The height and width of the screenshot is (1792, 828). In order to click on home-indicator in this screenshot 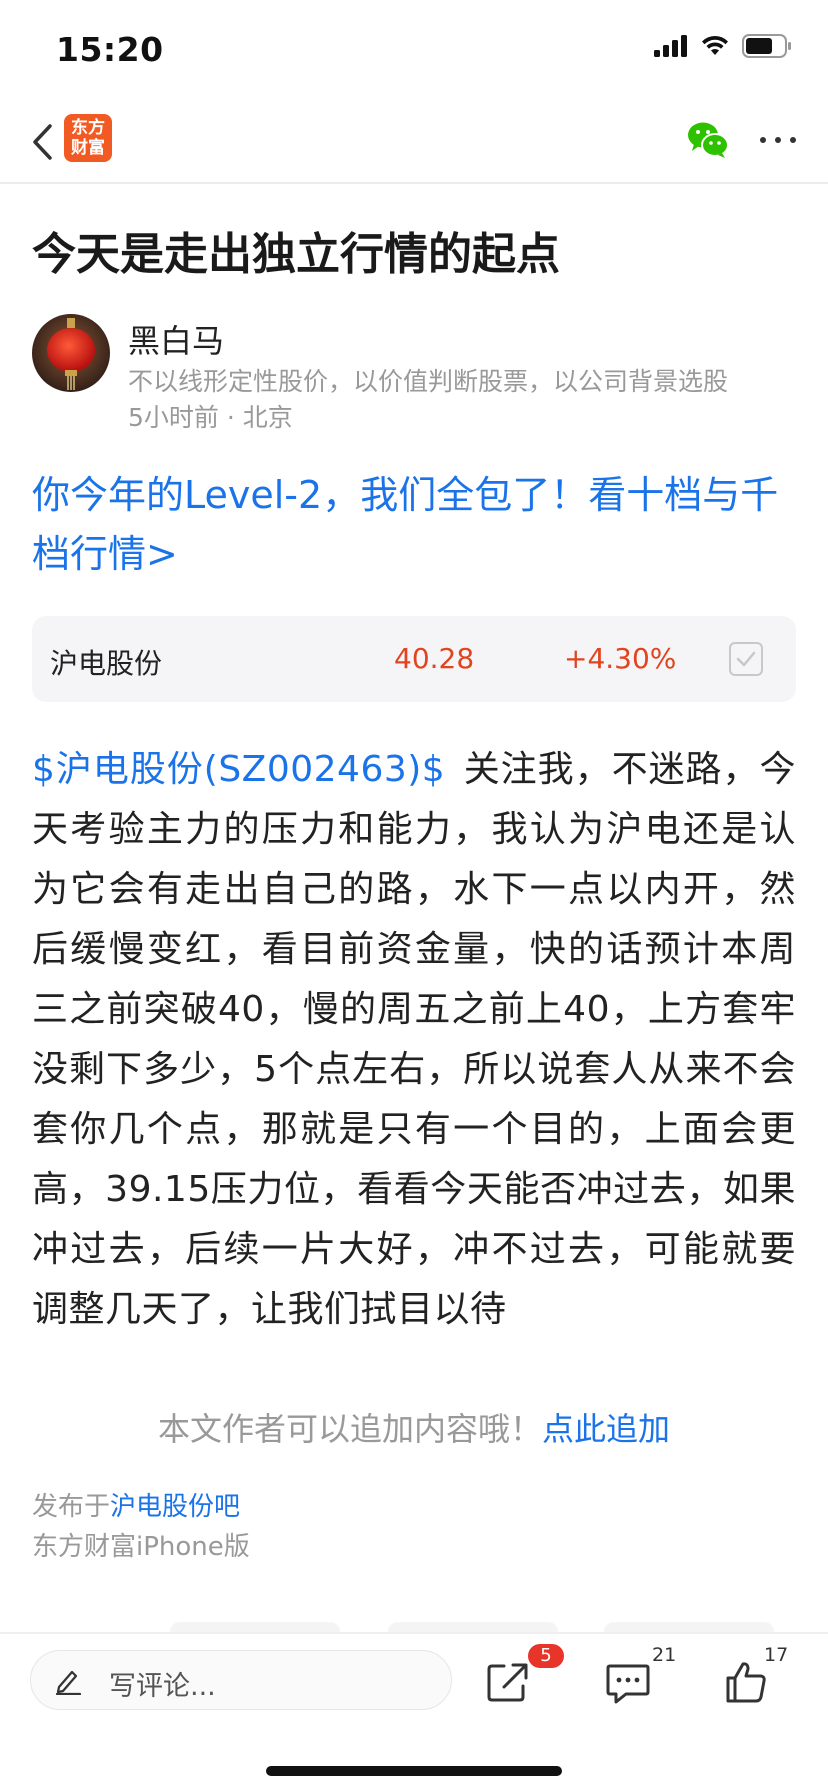, I will do `click(414, 1771)`.